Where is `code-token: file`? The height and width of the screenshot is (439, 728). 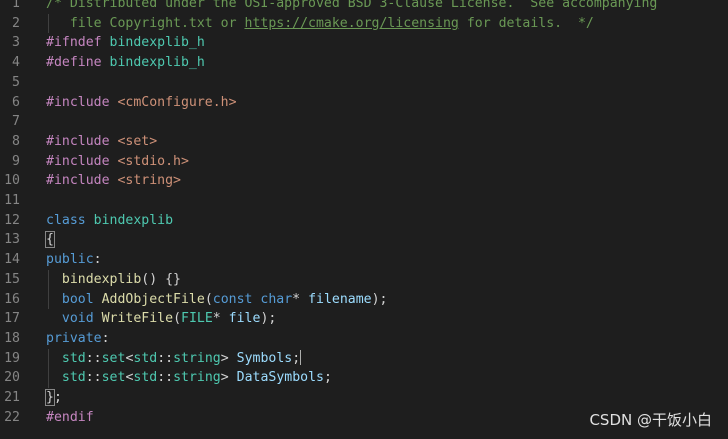
code-token: file is located at coordinates (244, 319).